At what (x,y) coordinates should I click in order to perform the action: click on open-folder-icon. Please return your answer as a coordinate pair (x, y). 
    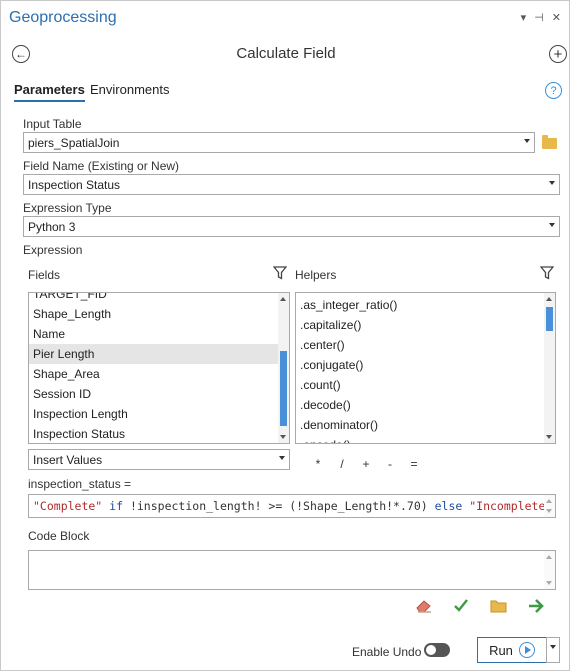
    Looking at the image, I should click on (499, 606).